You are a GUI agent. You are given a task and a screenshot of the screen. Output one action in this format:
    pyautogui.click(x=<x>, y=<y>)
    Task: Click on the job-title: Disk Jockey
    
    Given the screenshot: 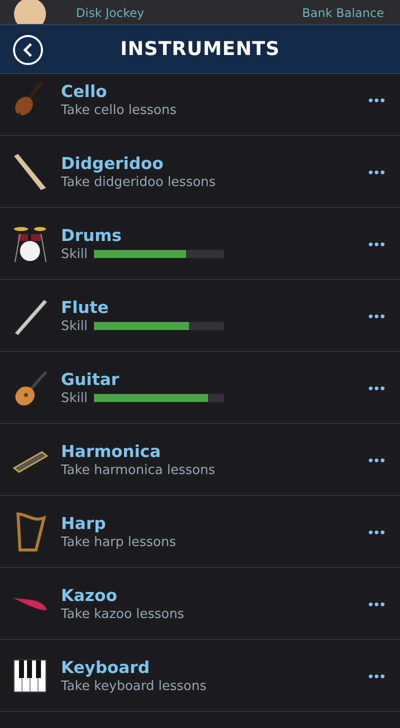 What is the action you would take?
    pyautogui.click(x=111, y=13)
    